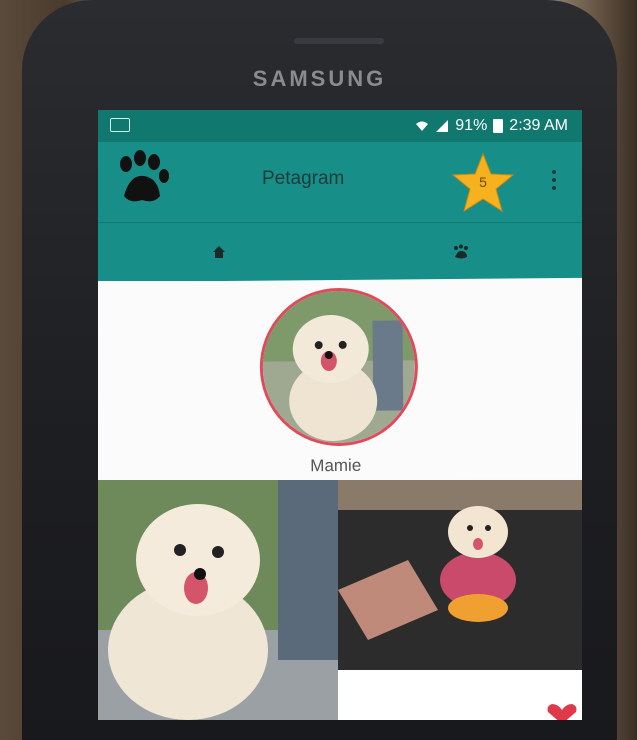 The height and width of the screenshot is (740, 637). What do you see at coordinates (442, 126) in the screenshot?
I see `signal-icon` at bounding box center [442, 126].